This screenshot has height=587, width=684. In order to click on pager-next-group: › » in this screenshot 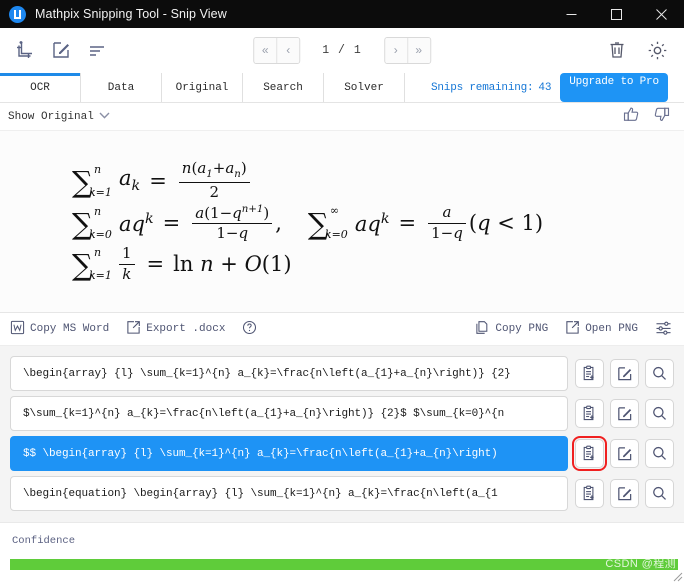, I will do `click(407, 50)`.